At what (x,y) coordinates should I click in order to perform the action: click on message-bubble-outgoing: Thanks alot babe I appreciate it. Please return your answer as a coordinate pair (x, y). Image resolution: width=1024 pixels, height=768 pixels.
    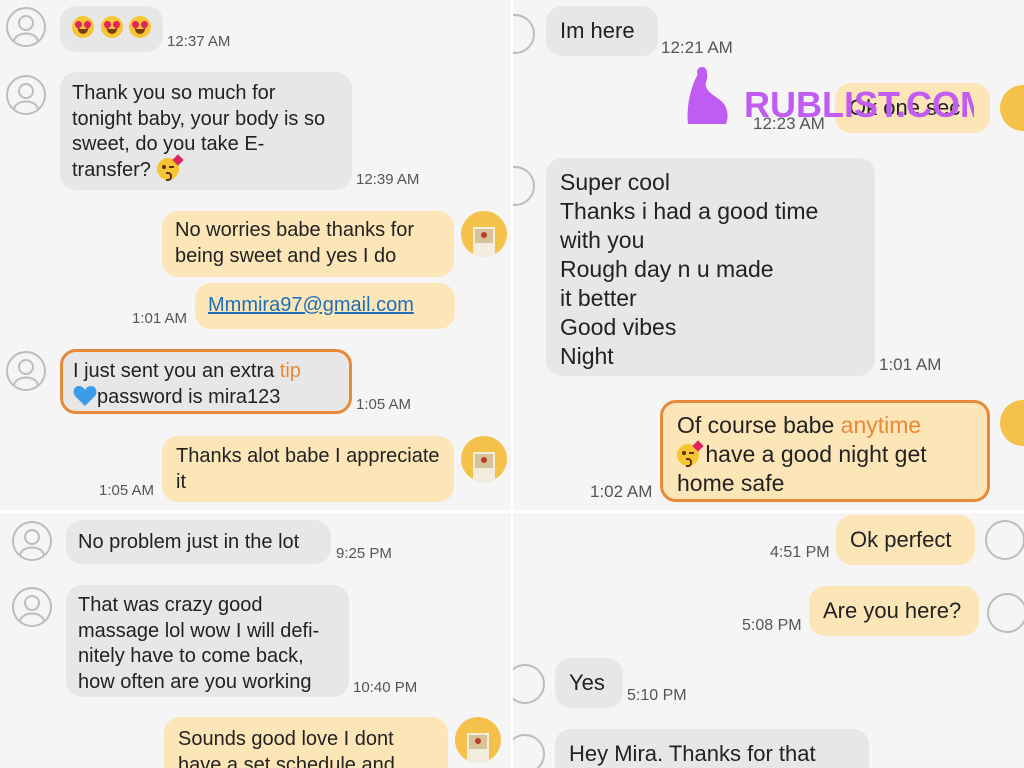
    Looking at the image, I should click on (308, 469).